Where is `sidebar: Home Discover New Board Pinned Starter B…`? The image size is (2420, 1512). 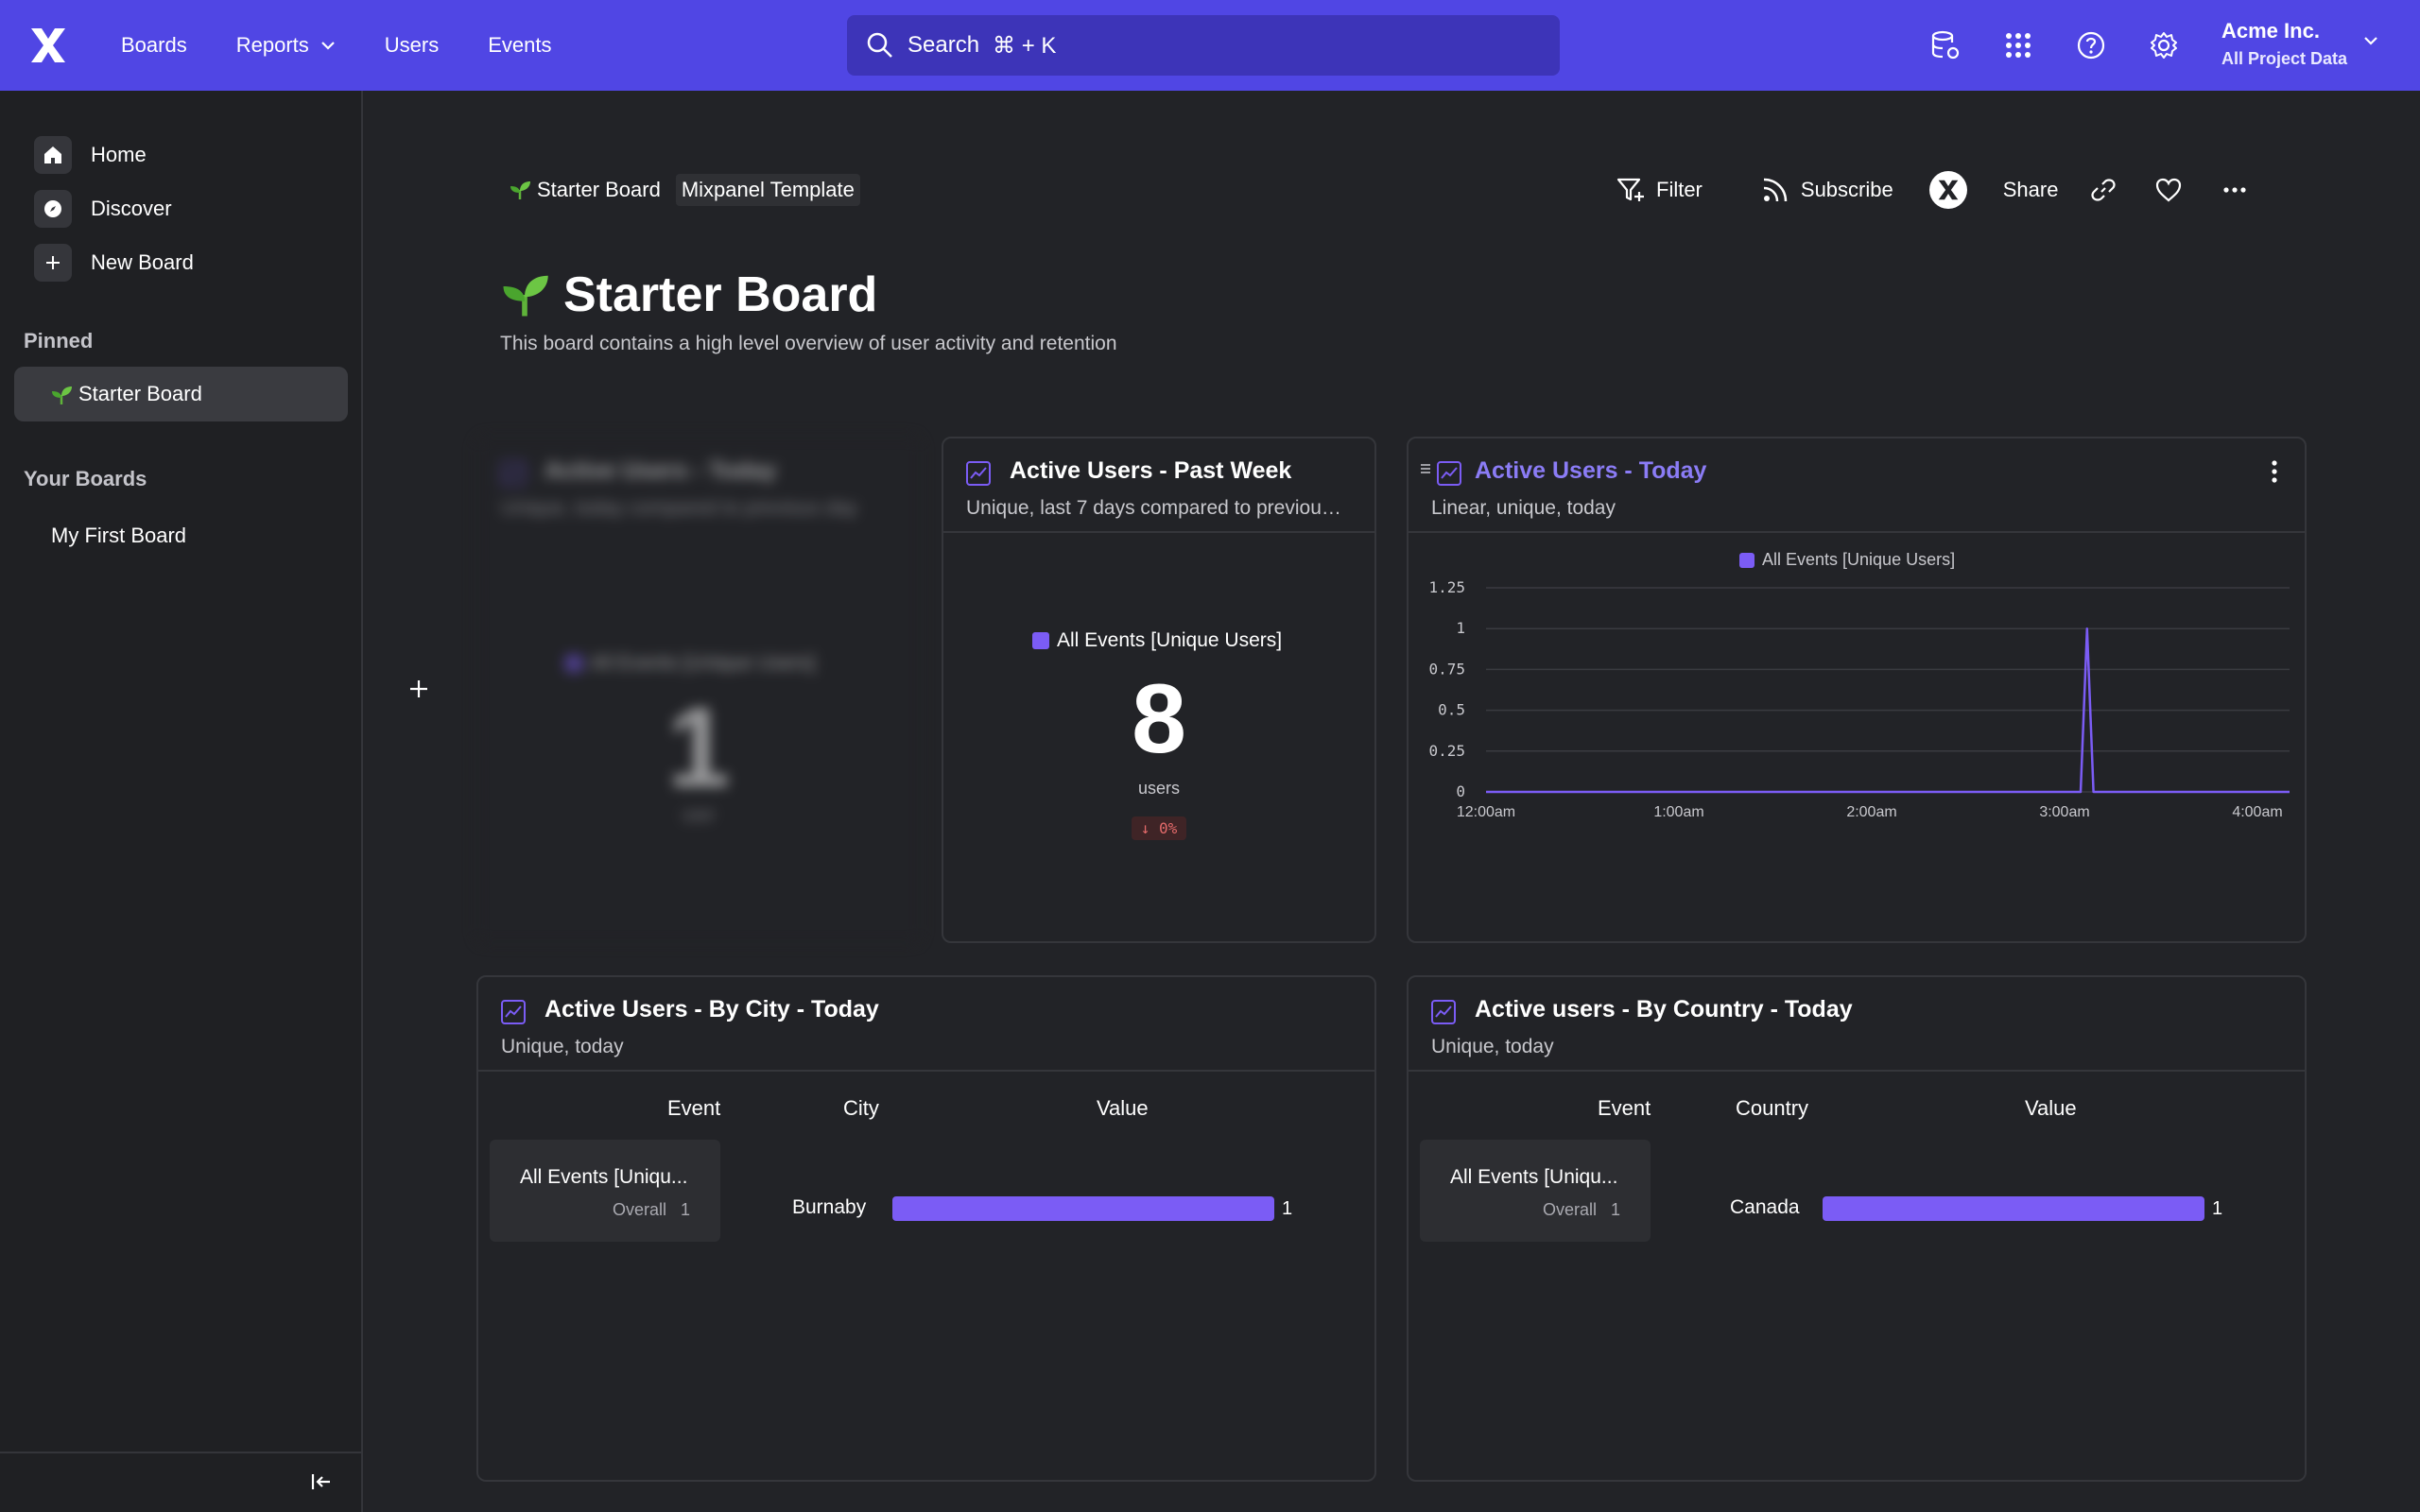 sidebar: Home Discover New Board Pinned Starter B… is located at coordinates (181, 801).